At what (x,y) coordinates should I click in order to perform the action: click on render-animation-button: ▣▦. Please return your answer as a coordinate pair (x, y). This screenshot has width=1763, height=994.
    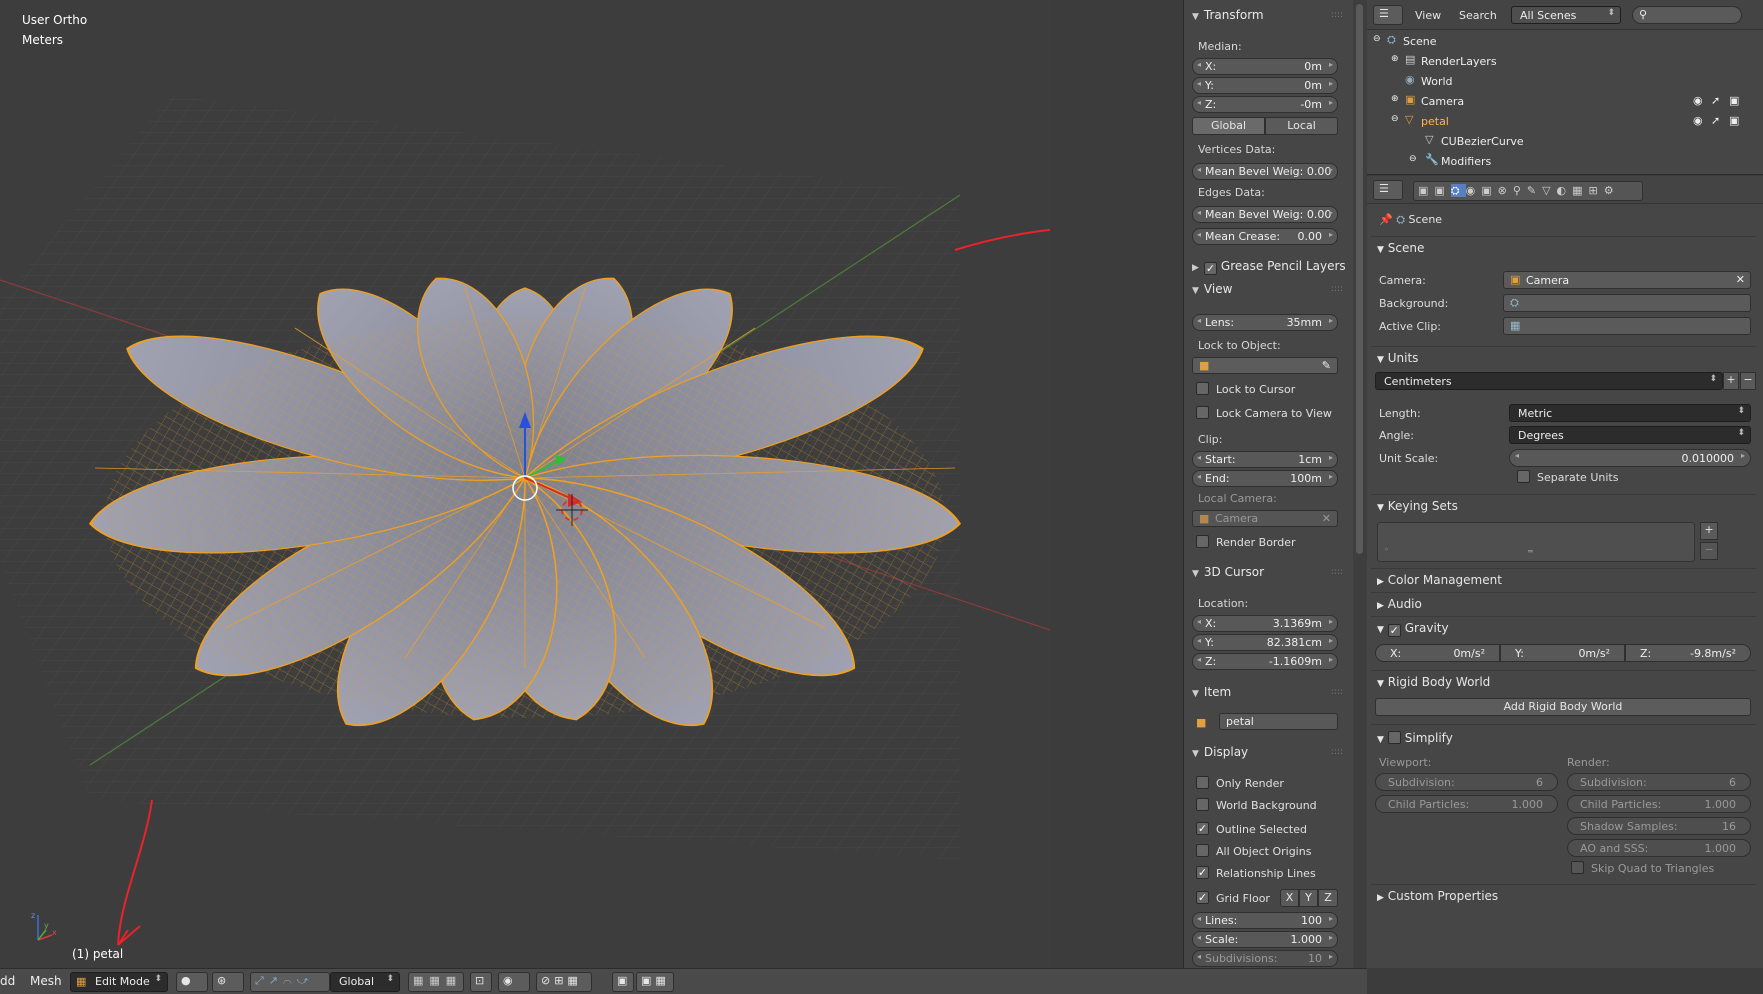
    Looking at the image, I should click on (655, 982).